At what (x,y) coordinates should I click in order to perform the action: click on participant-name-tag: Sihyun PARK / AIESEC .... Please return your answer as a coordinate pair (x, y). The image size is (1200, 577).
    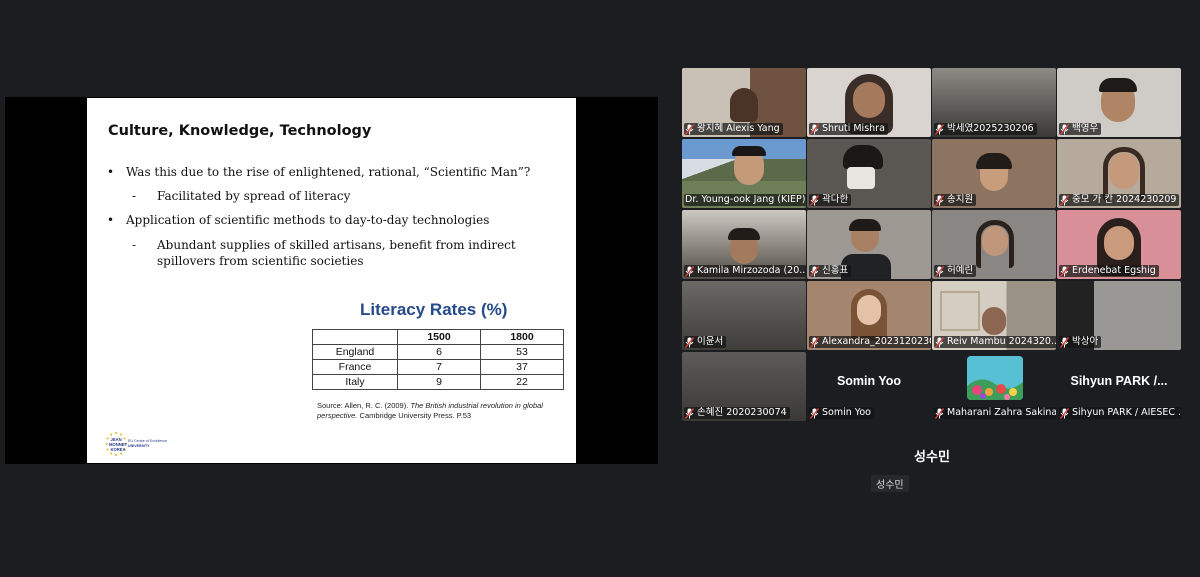
    Looking at the image, I should click on (1120, 413).